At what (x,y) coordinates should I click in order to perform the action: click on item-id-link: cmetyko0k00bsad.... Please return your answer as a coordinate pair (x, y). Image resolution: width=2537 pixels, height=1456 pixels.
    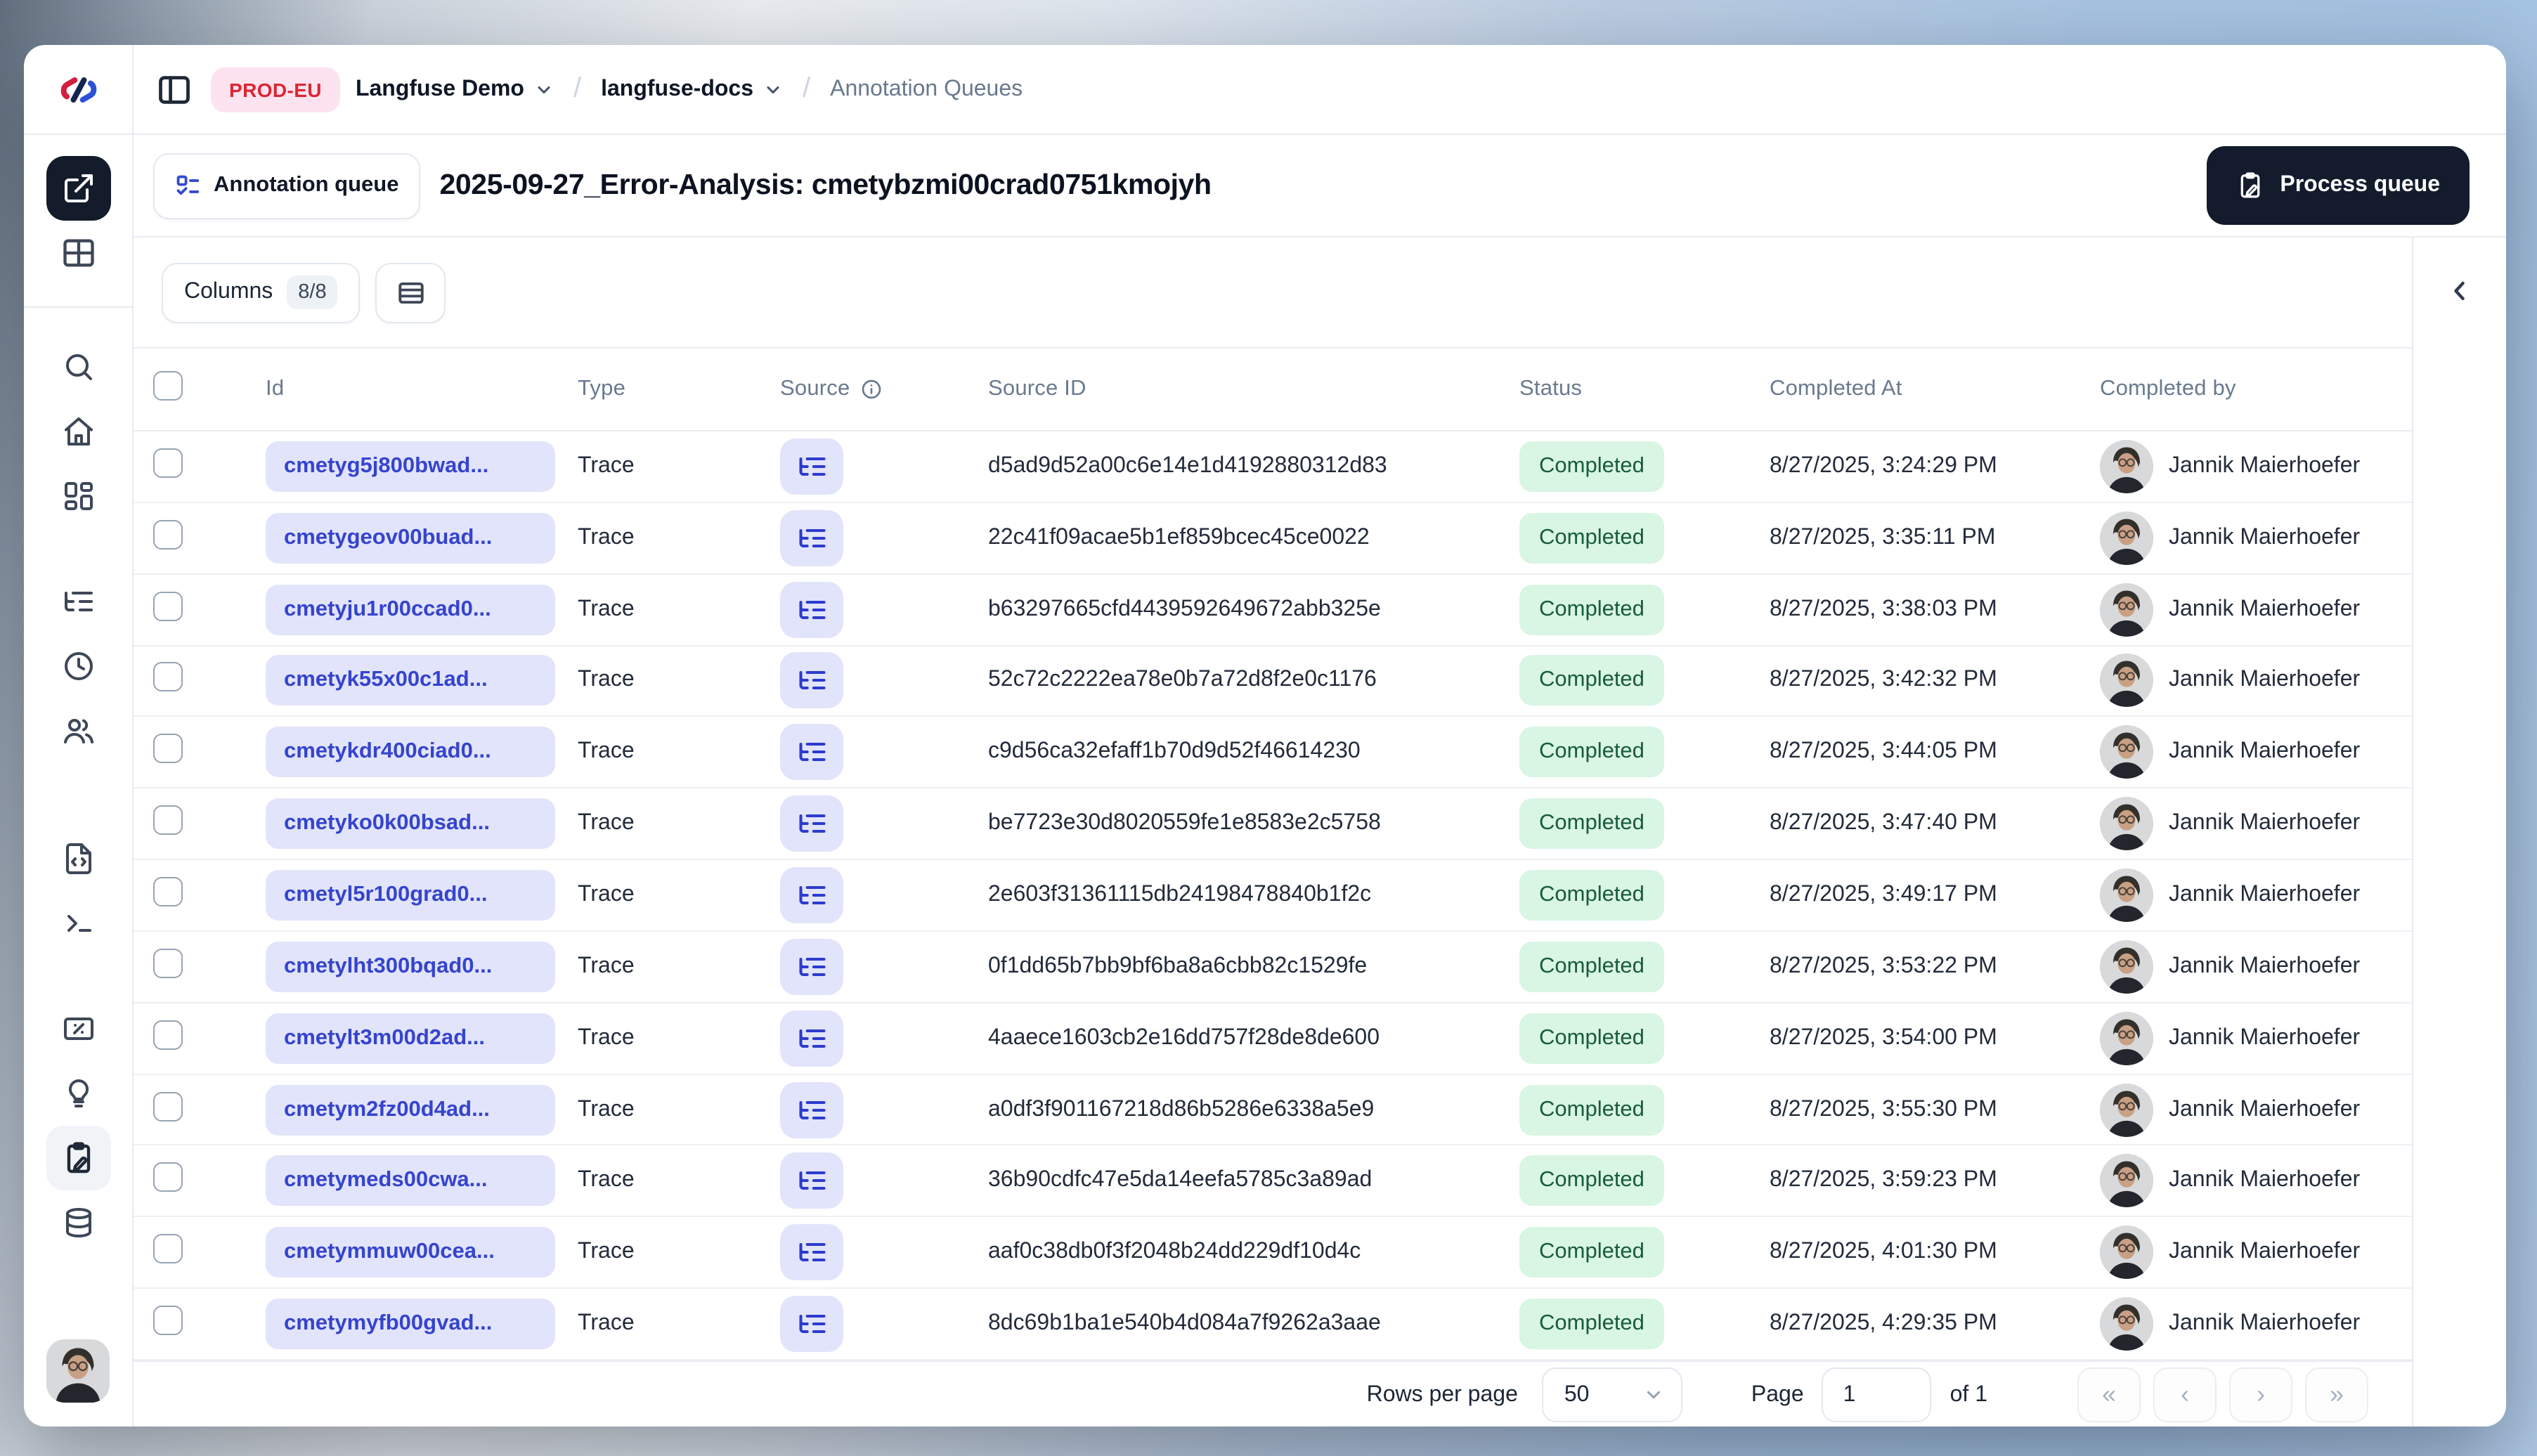
    Looking at the image, I should click on (410, 824).